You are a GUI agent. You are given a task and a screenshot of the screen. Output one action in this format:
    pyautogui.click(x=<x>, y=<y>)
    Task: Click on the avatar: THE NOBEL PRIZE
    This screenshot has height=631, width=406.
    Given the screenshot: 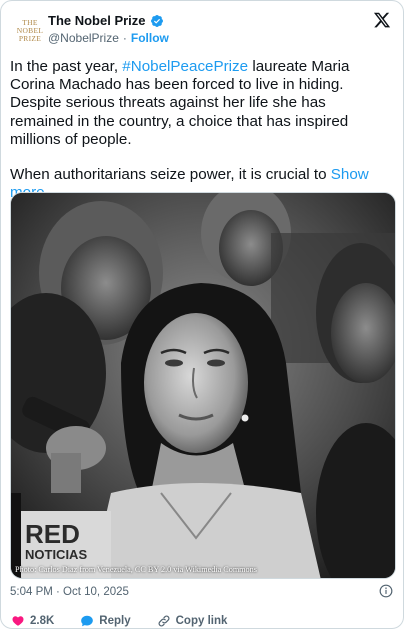 What is the action you would take?
    pyautogui.click(x=30, y=31)
    